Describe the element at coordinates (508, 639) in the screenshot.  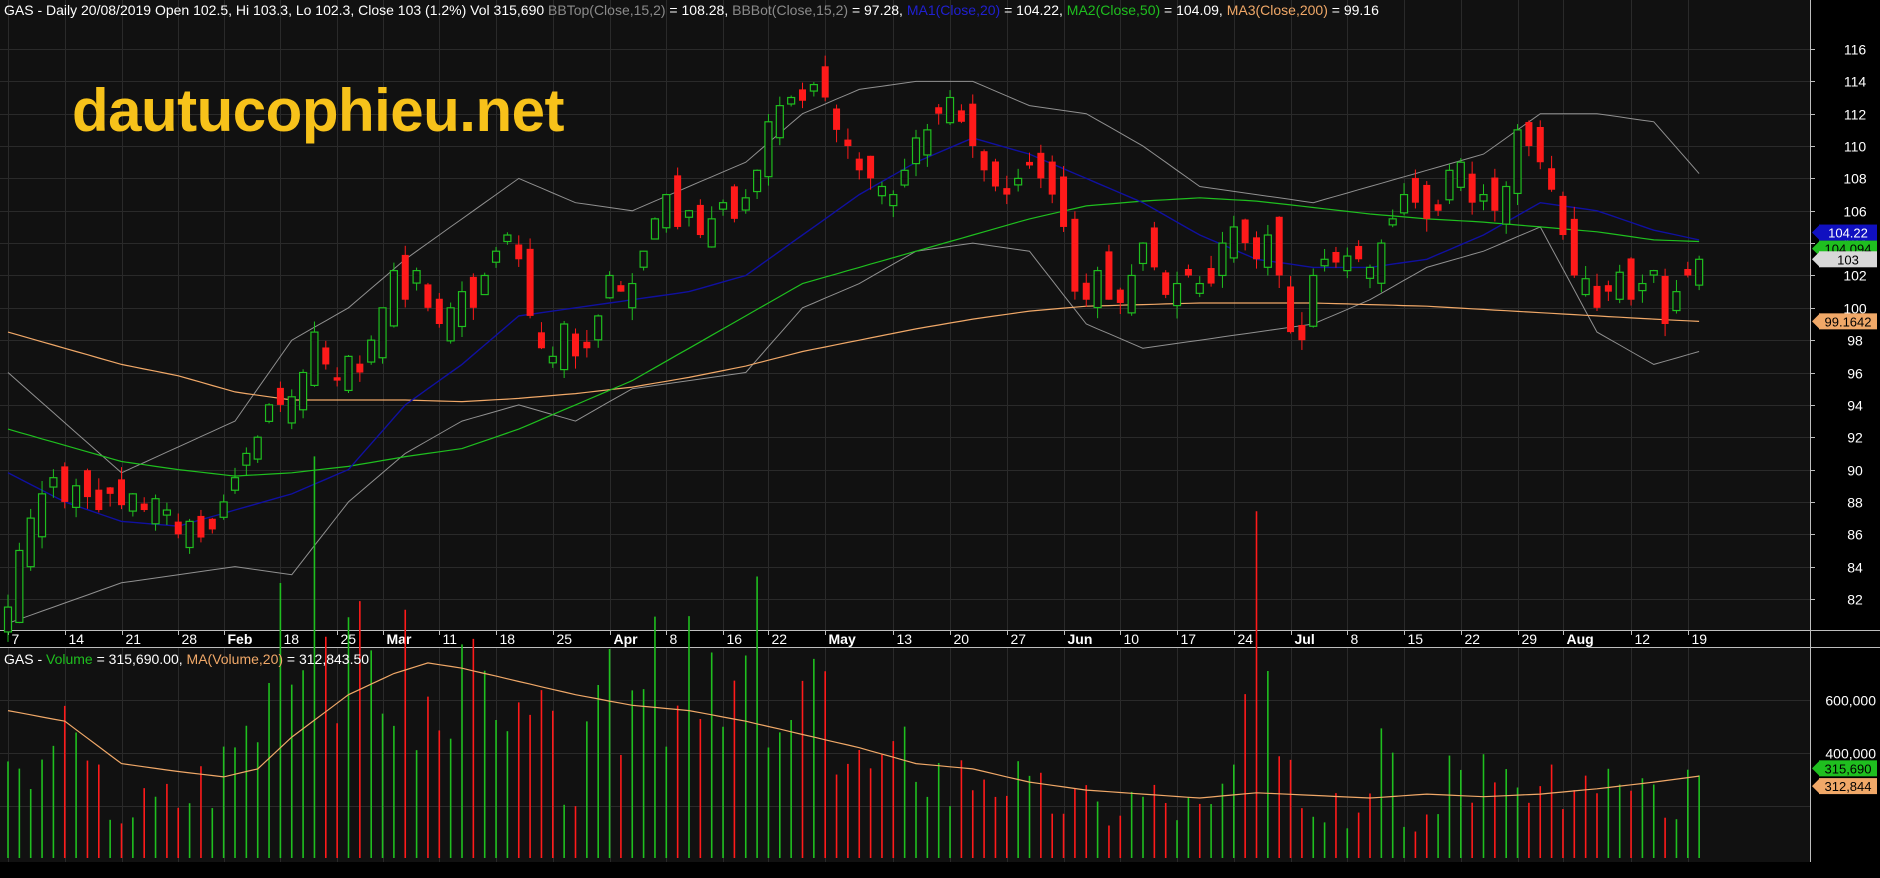
I see `x-tick-label-9: 18` at that location.